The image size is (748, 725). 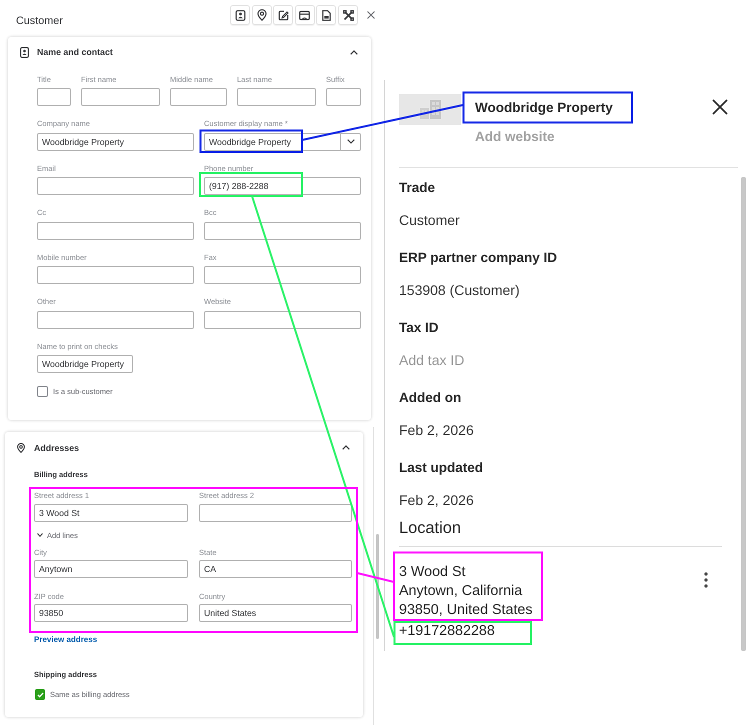 What do you see at coordinates (720, 107) in the screenshot?
I see `close-icon` at bounding box center [720, 107].